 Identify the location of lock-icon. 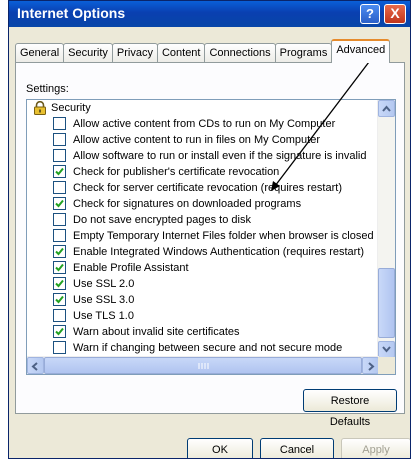
(40, 108).